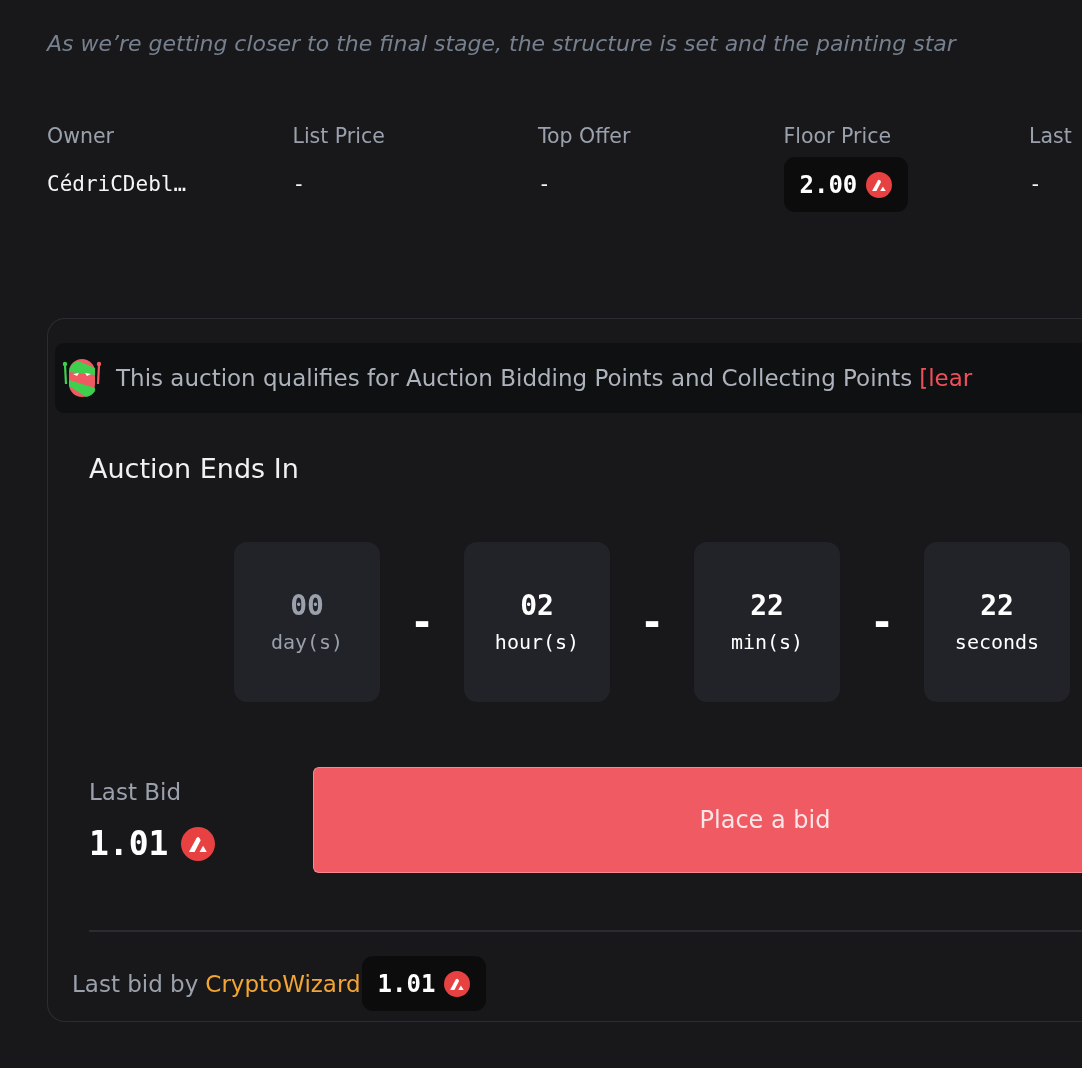  I want to click on countdown-unit: seconds, so click(997, 642).